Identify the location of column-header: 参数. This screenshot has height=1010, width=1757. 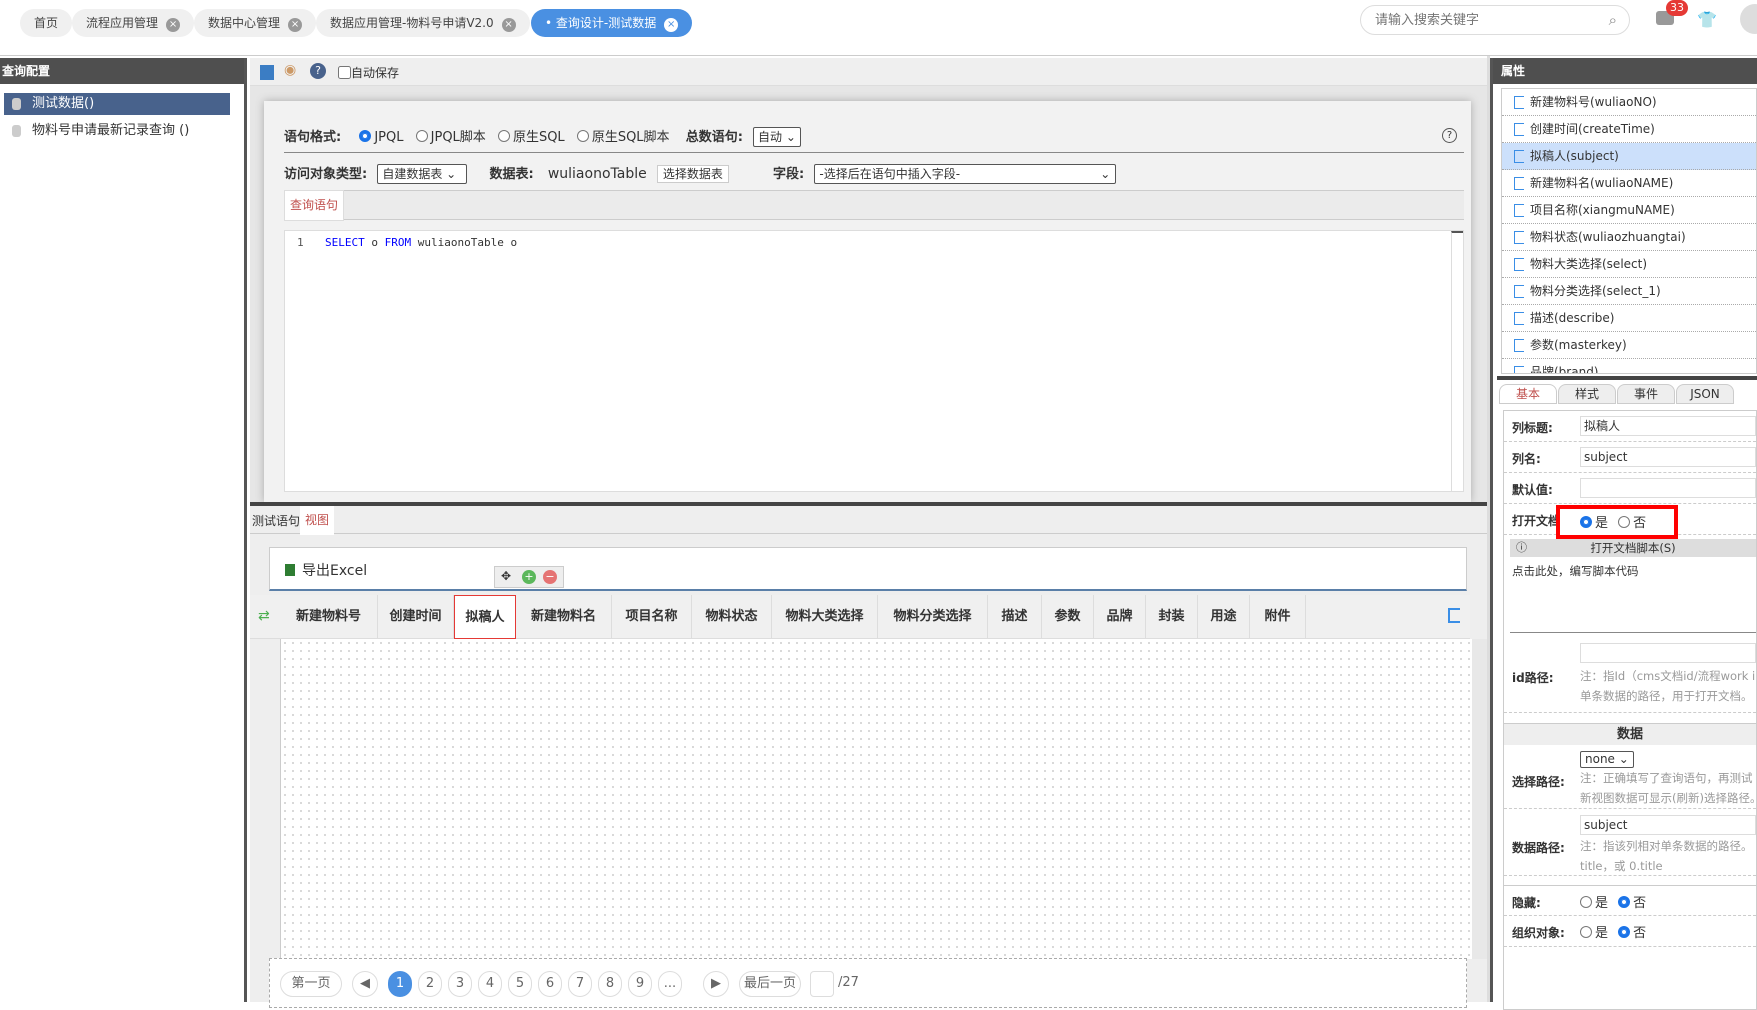
(1068, 617).